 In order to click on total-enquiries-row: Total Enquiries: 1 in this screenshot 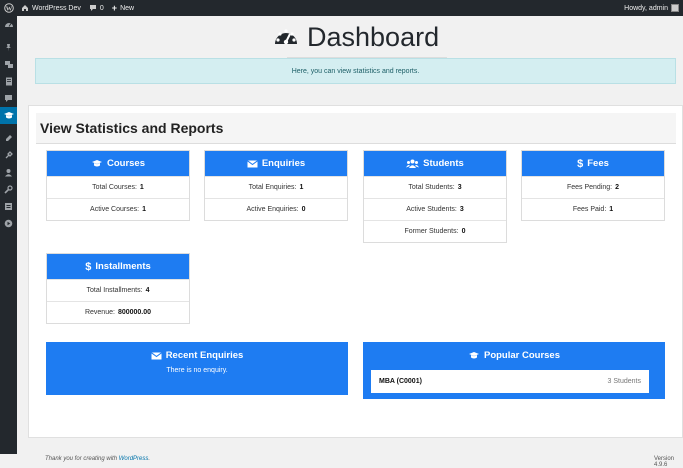, I will do `click(276, 187)`.